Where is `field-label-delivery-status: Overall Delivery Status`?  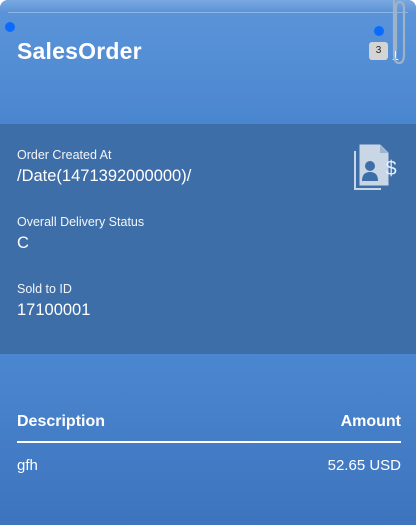 field-label-delivery-status: Overall Delivery Status is located at coordinates (81, 222).